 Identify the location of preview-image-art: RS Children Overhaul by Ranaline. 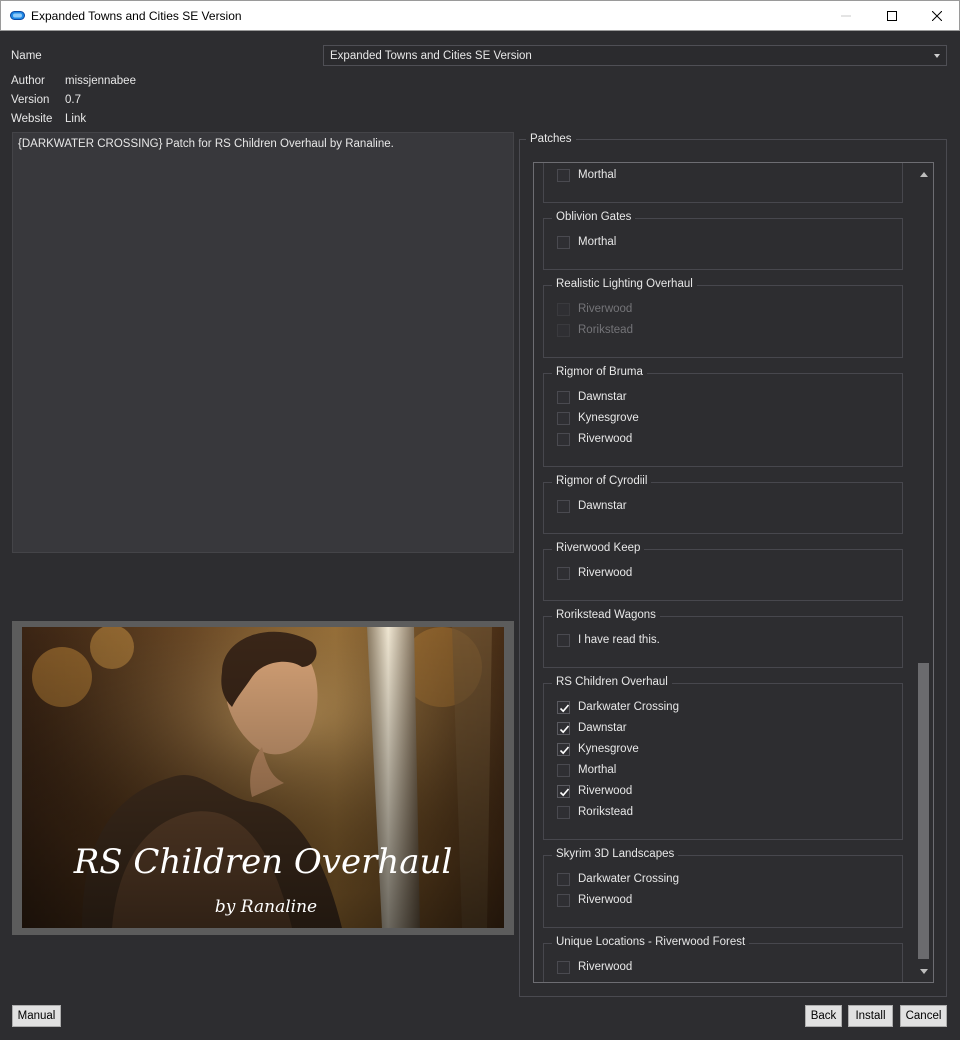
(263, 777).